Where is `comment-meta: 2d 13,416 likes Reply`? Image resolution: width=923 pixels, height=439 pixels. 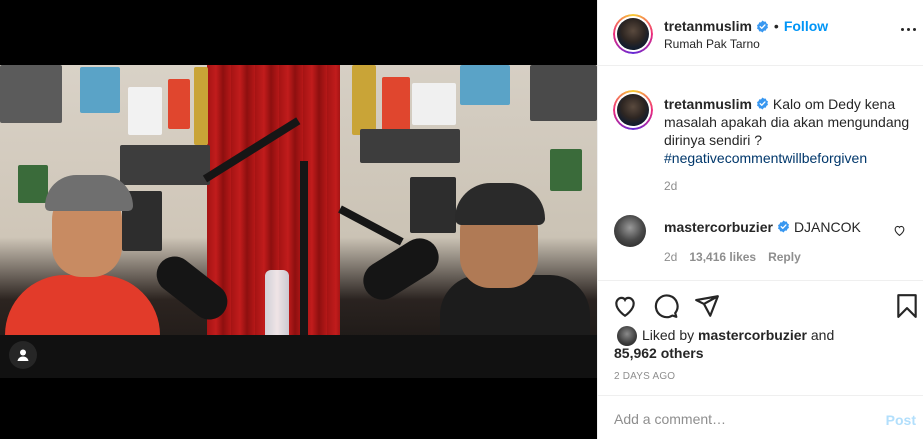
comment-meta: 2d 13,416 likes Reply is located at coordinates (732, 257).